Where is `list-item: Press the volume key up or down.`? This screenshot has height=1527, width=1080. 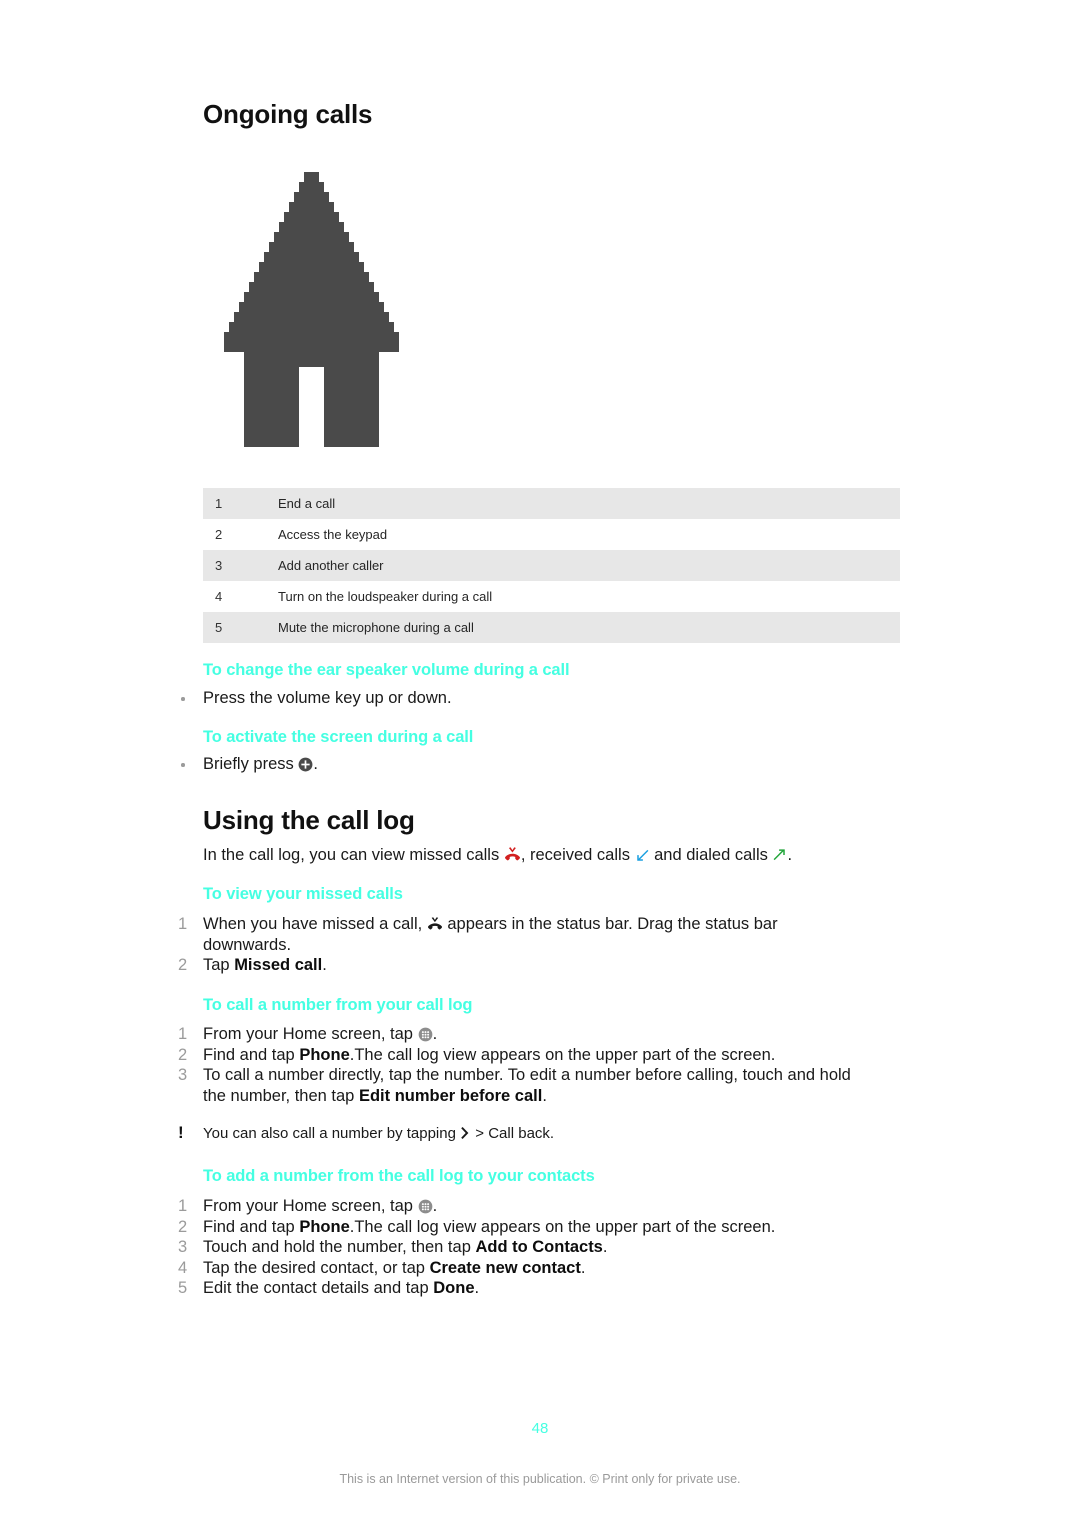 list-item: Press the volume key up or down. is located at coordinates (520, 698).